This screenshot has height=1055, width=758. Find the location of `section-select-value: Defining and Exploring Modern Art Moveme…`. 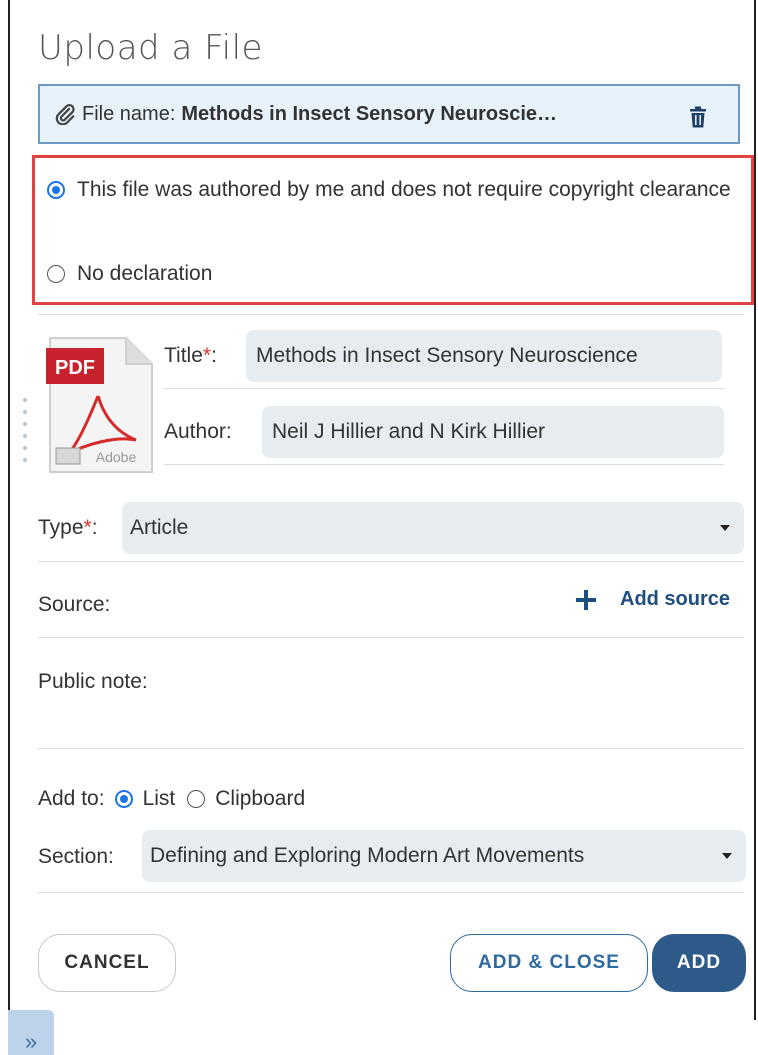

section-select-value: Defining and Exploring Modern Art Moveme… is located at coordinates (367, 855).